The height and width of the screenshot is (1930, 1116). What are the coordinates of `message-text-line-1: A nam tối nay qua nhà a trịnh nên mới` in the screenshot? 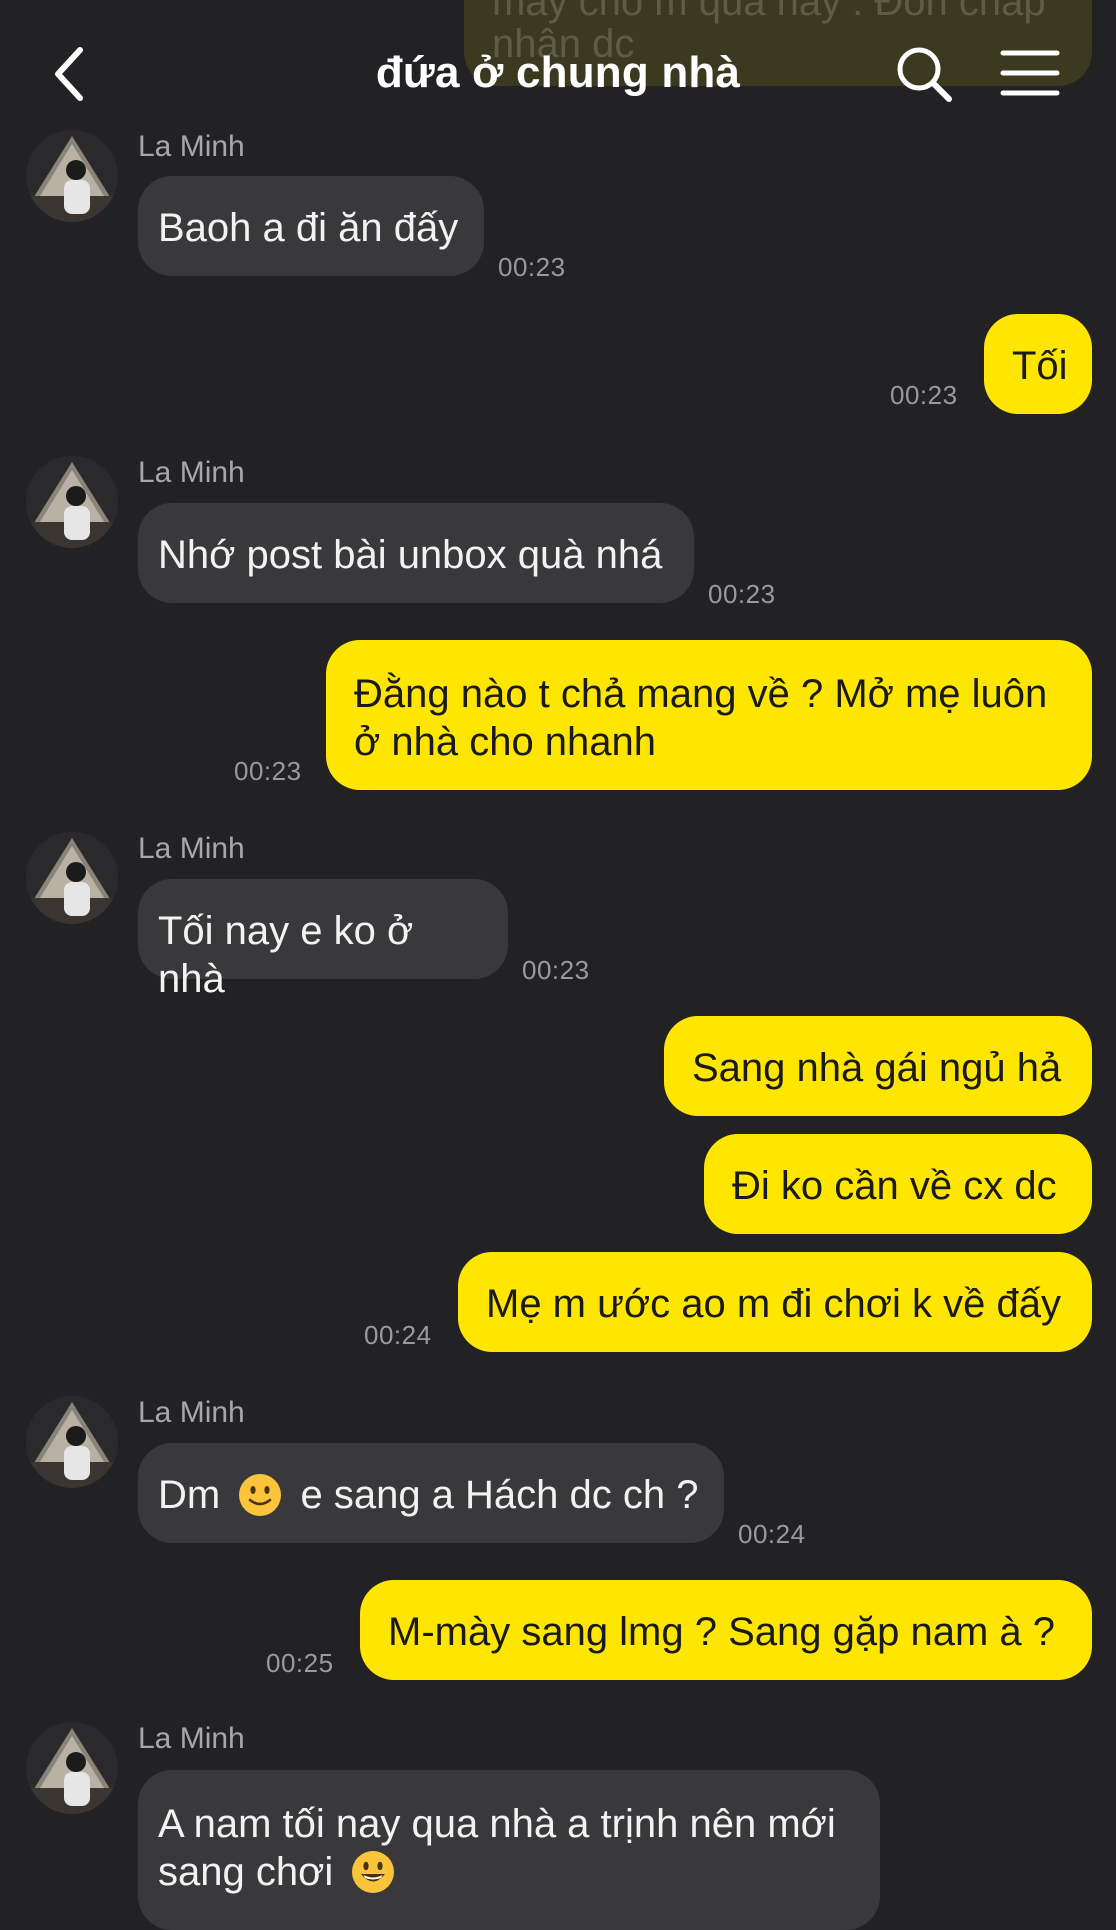 It's located at (497, 1824).